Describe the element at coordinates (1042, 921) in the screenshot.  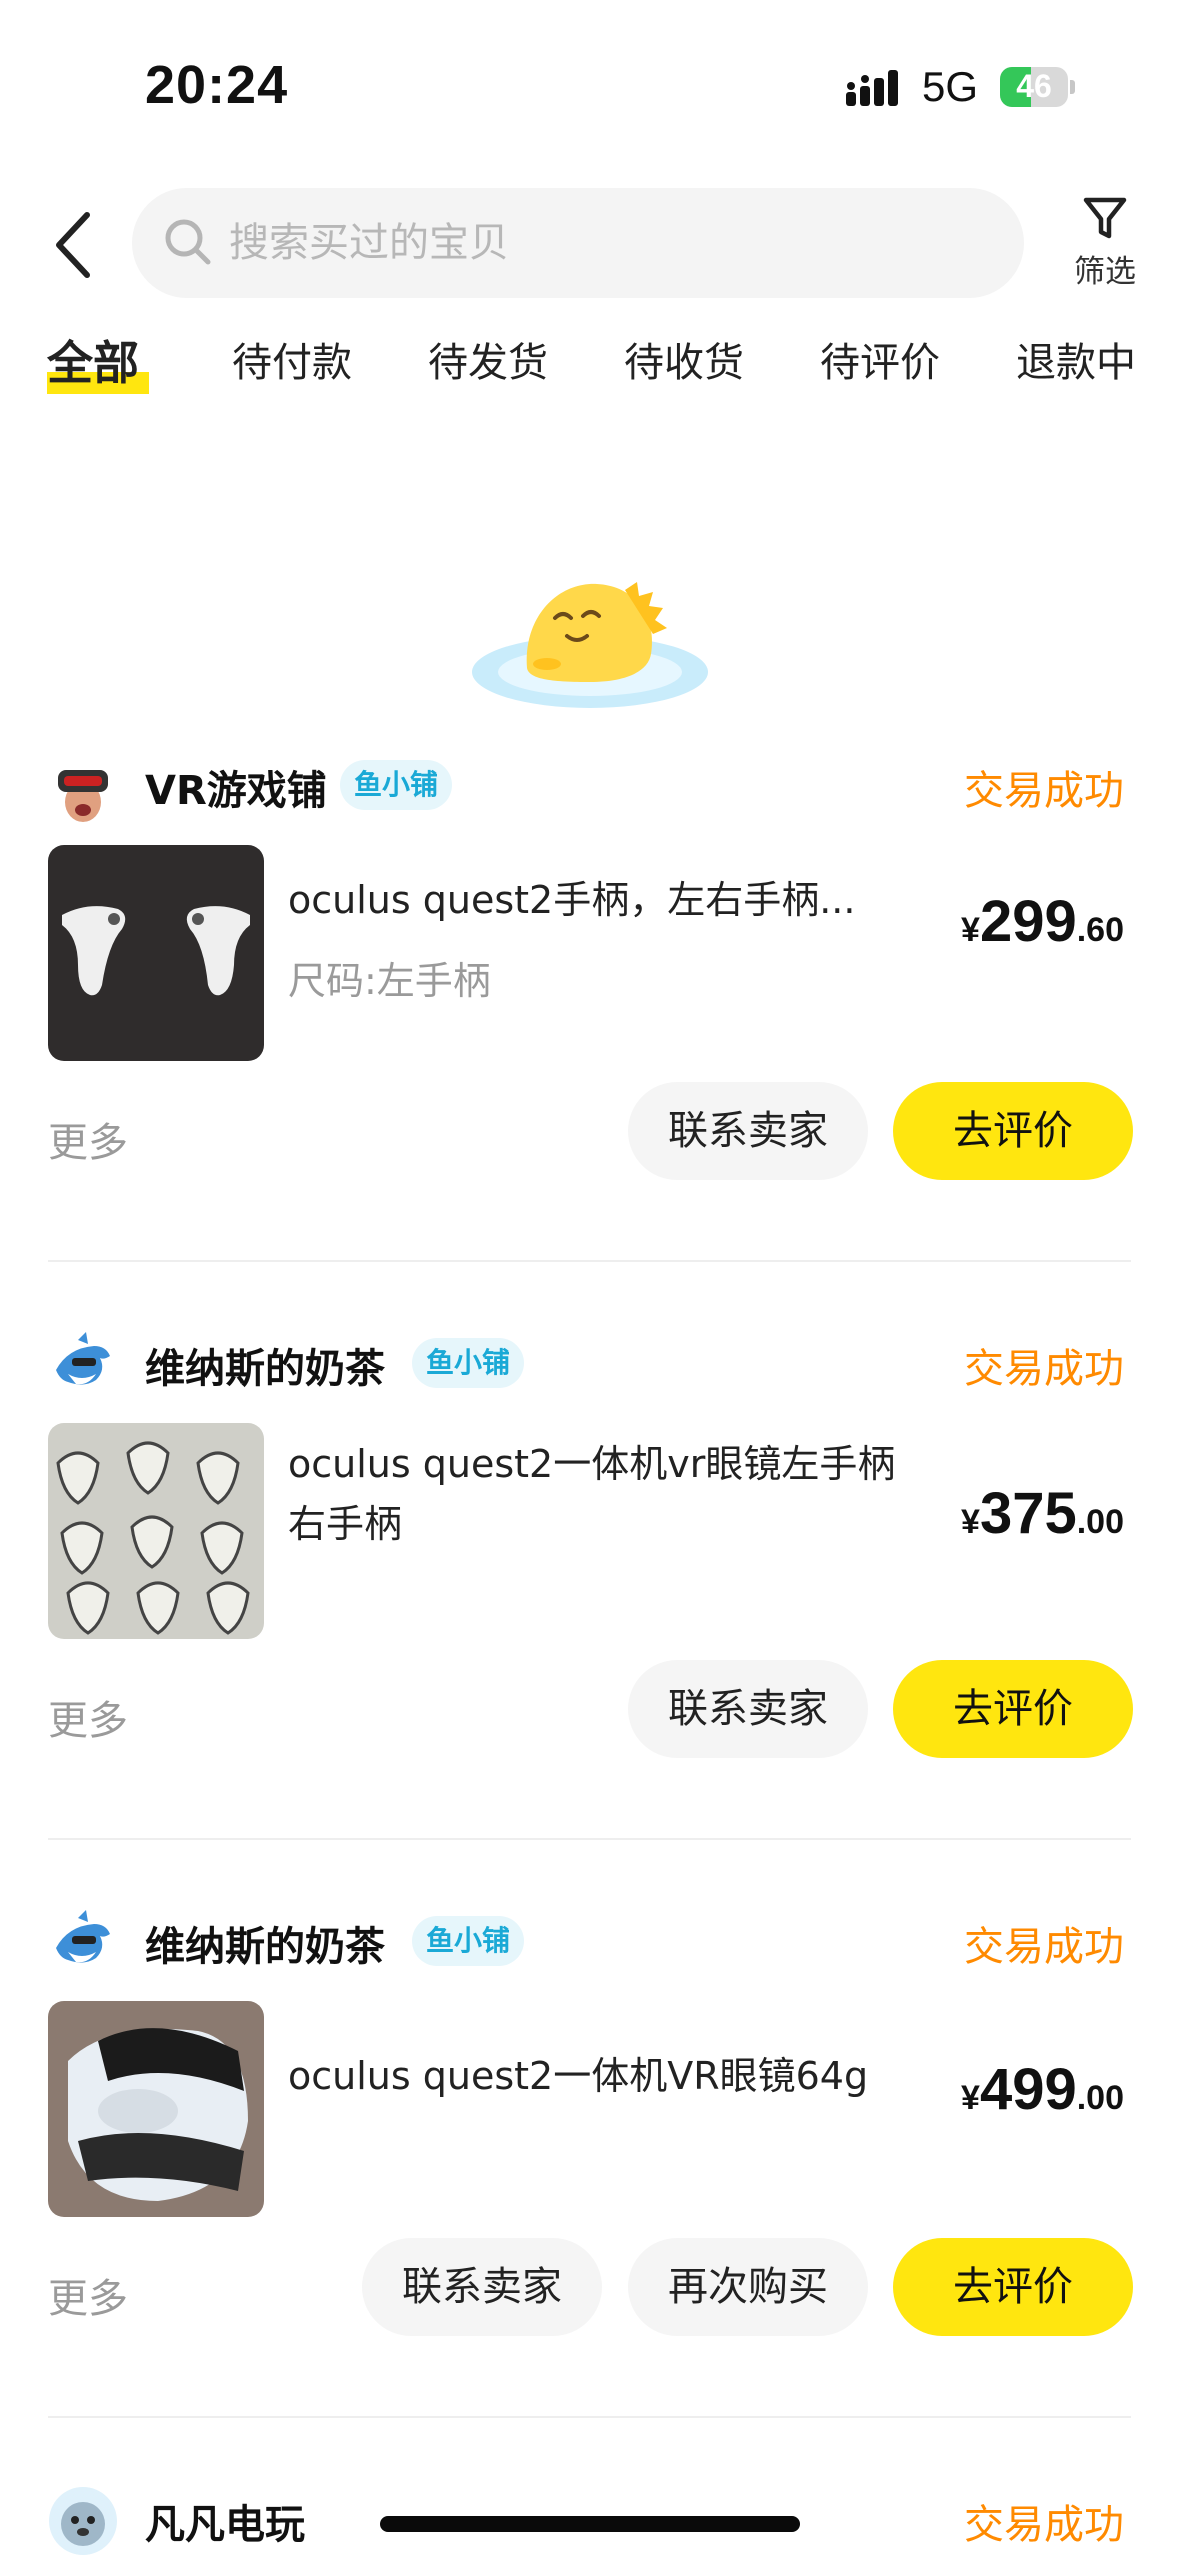
I see `price: ¥299.60` at that location.